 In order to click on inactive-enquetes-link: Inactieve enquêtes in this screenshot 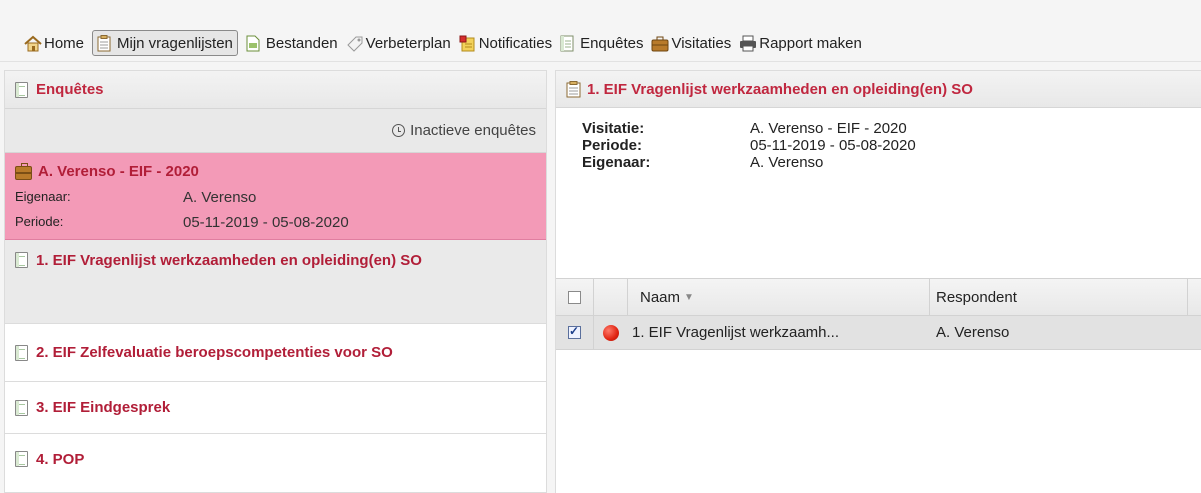, I will do `click(464, 130)`.